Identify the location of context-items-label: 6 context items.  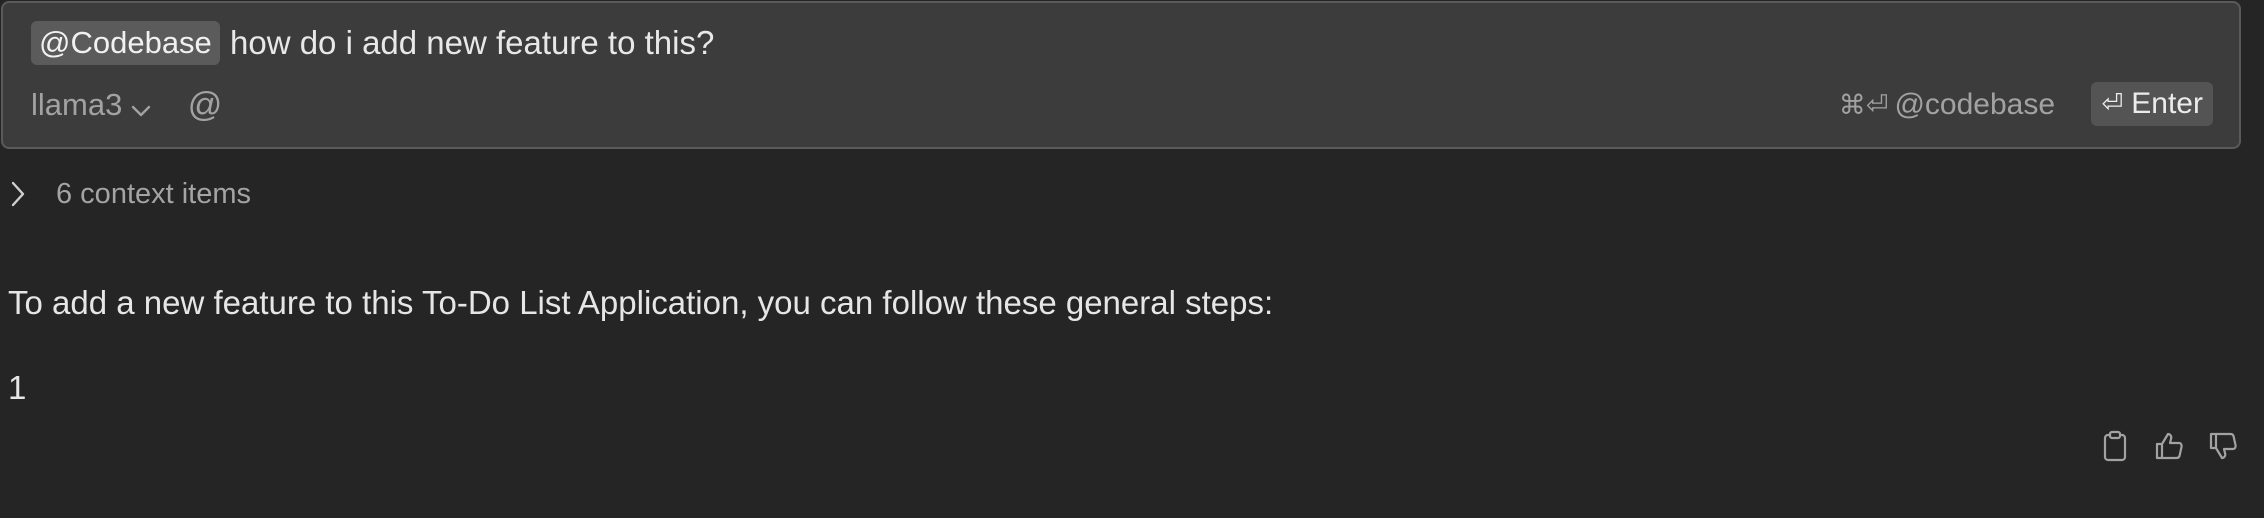
(154, 193).